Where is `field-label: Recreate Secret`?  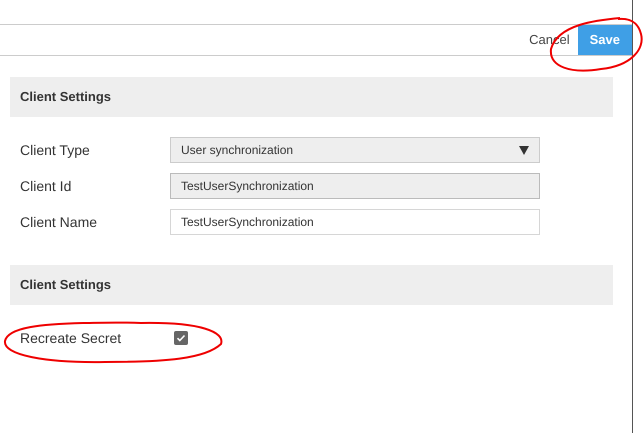
field-label: Recreate Secret is located at coordinates (71, 338).